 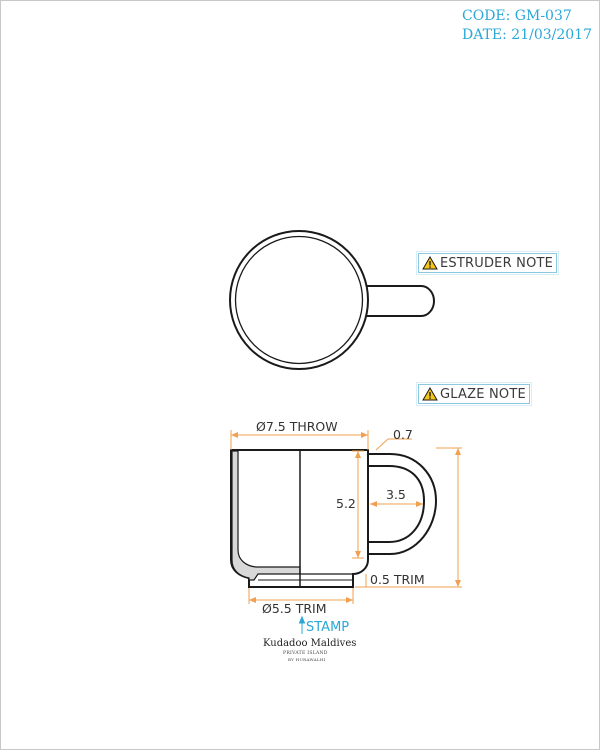 I want to click on stamp-arrow-head, so click(x=302, y=619).